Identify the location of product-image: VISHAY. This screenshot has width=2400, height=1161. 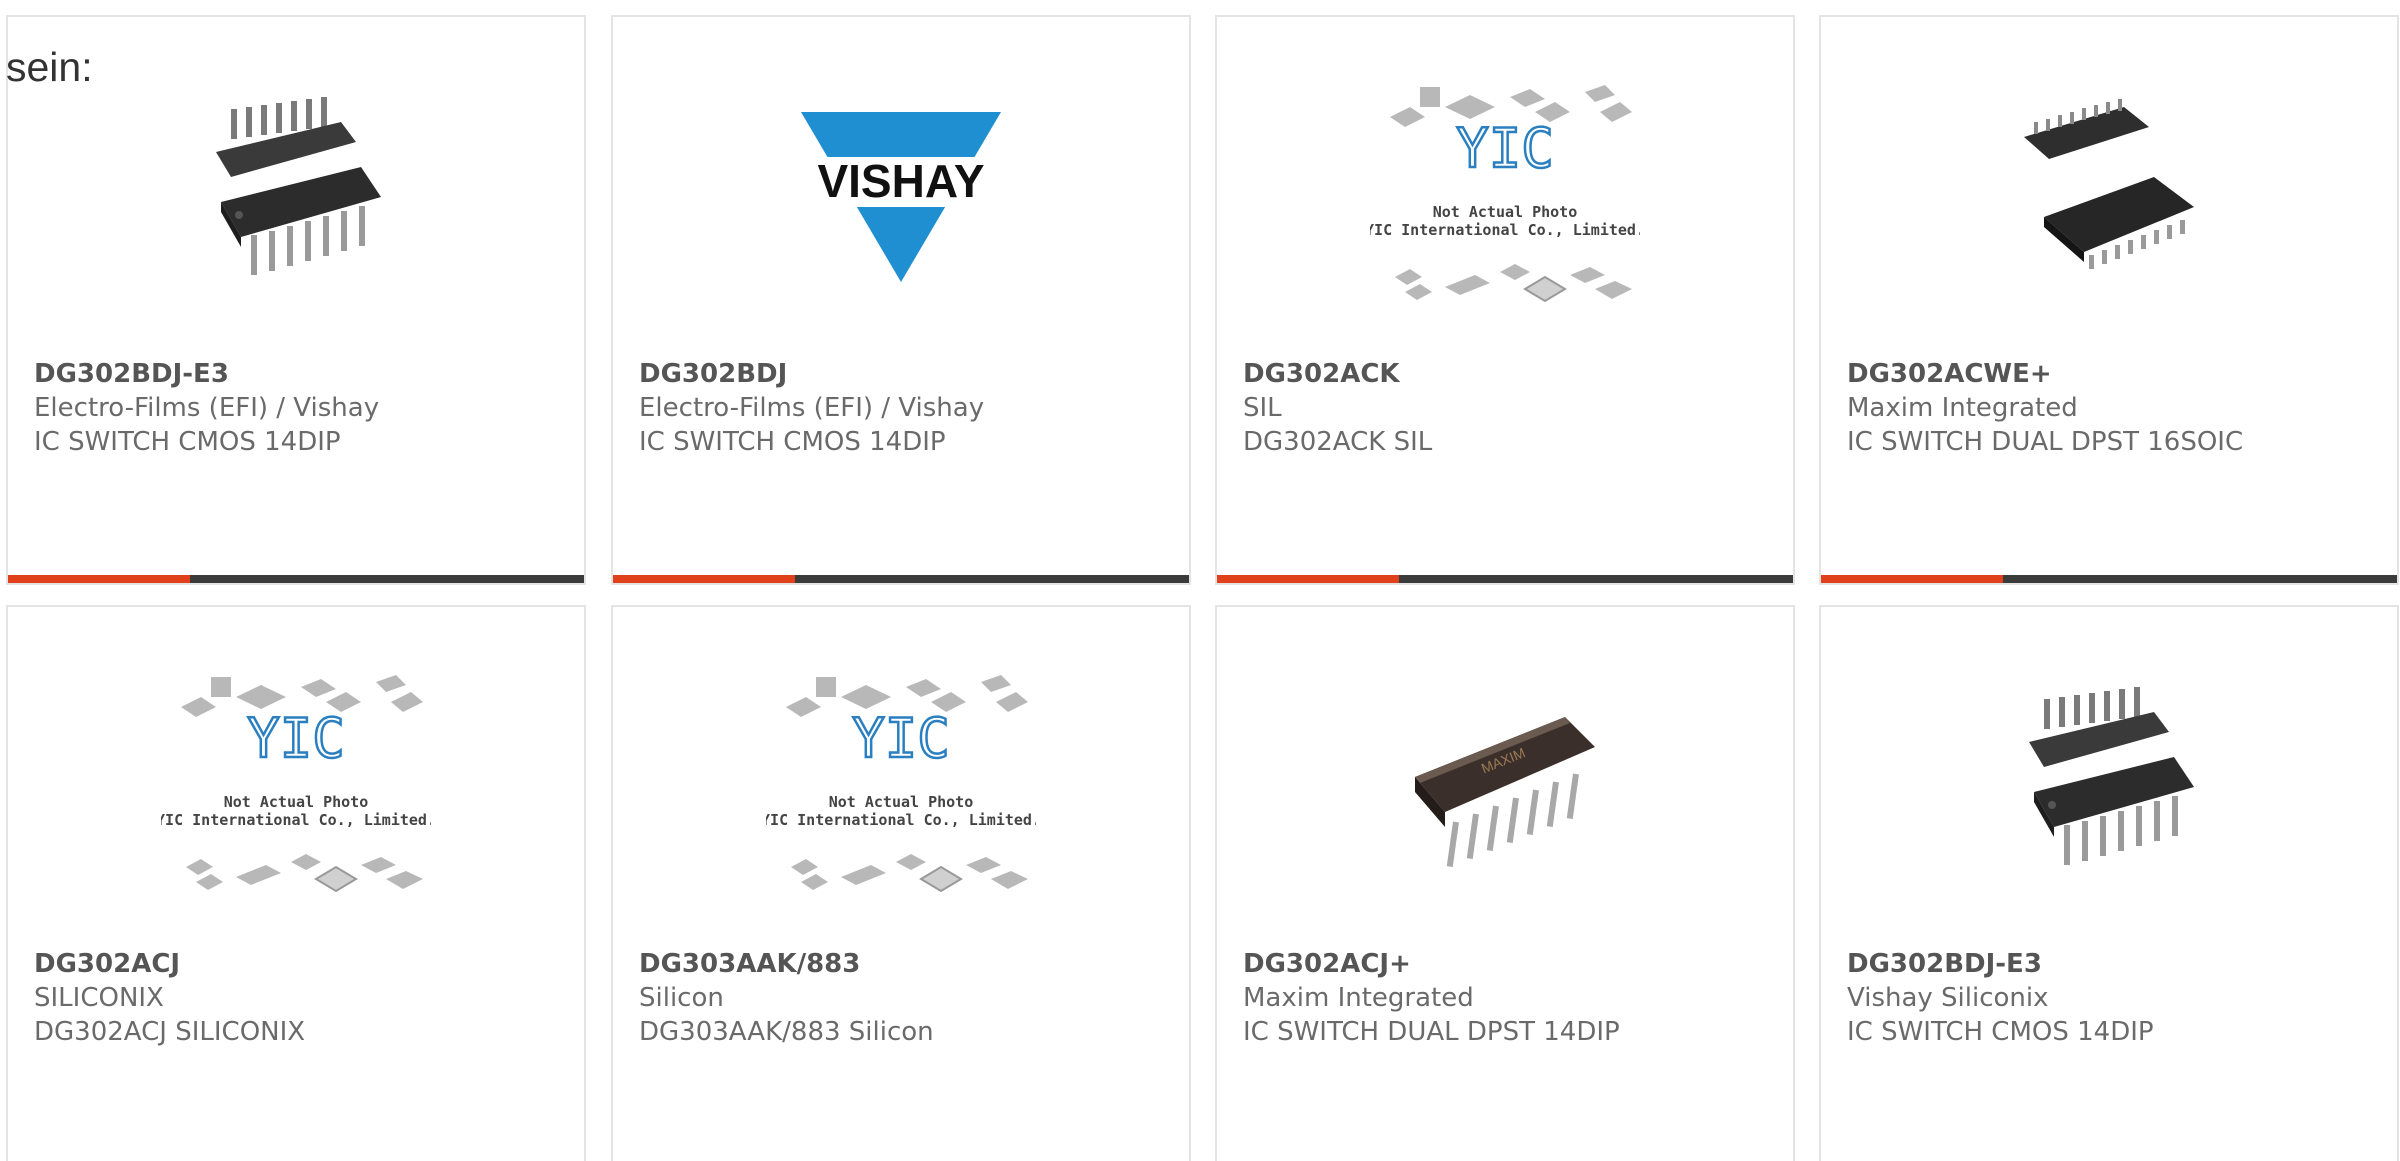
(901, 197).